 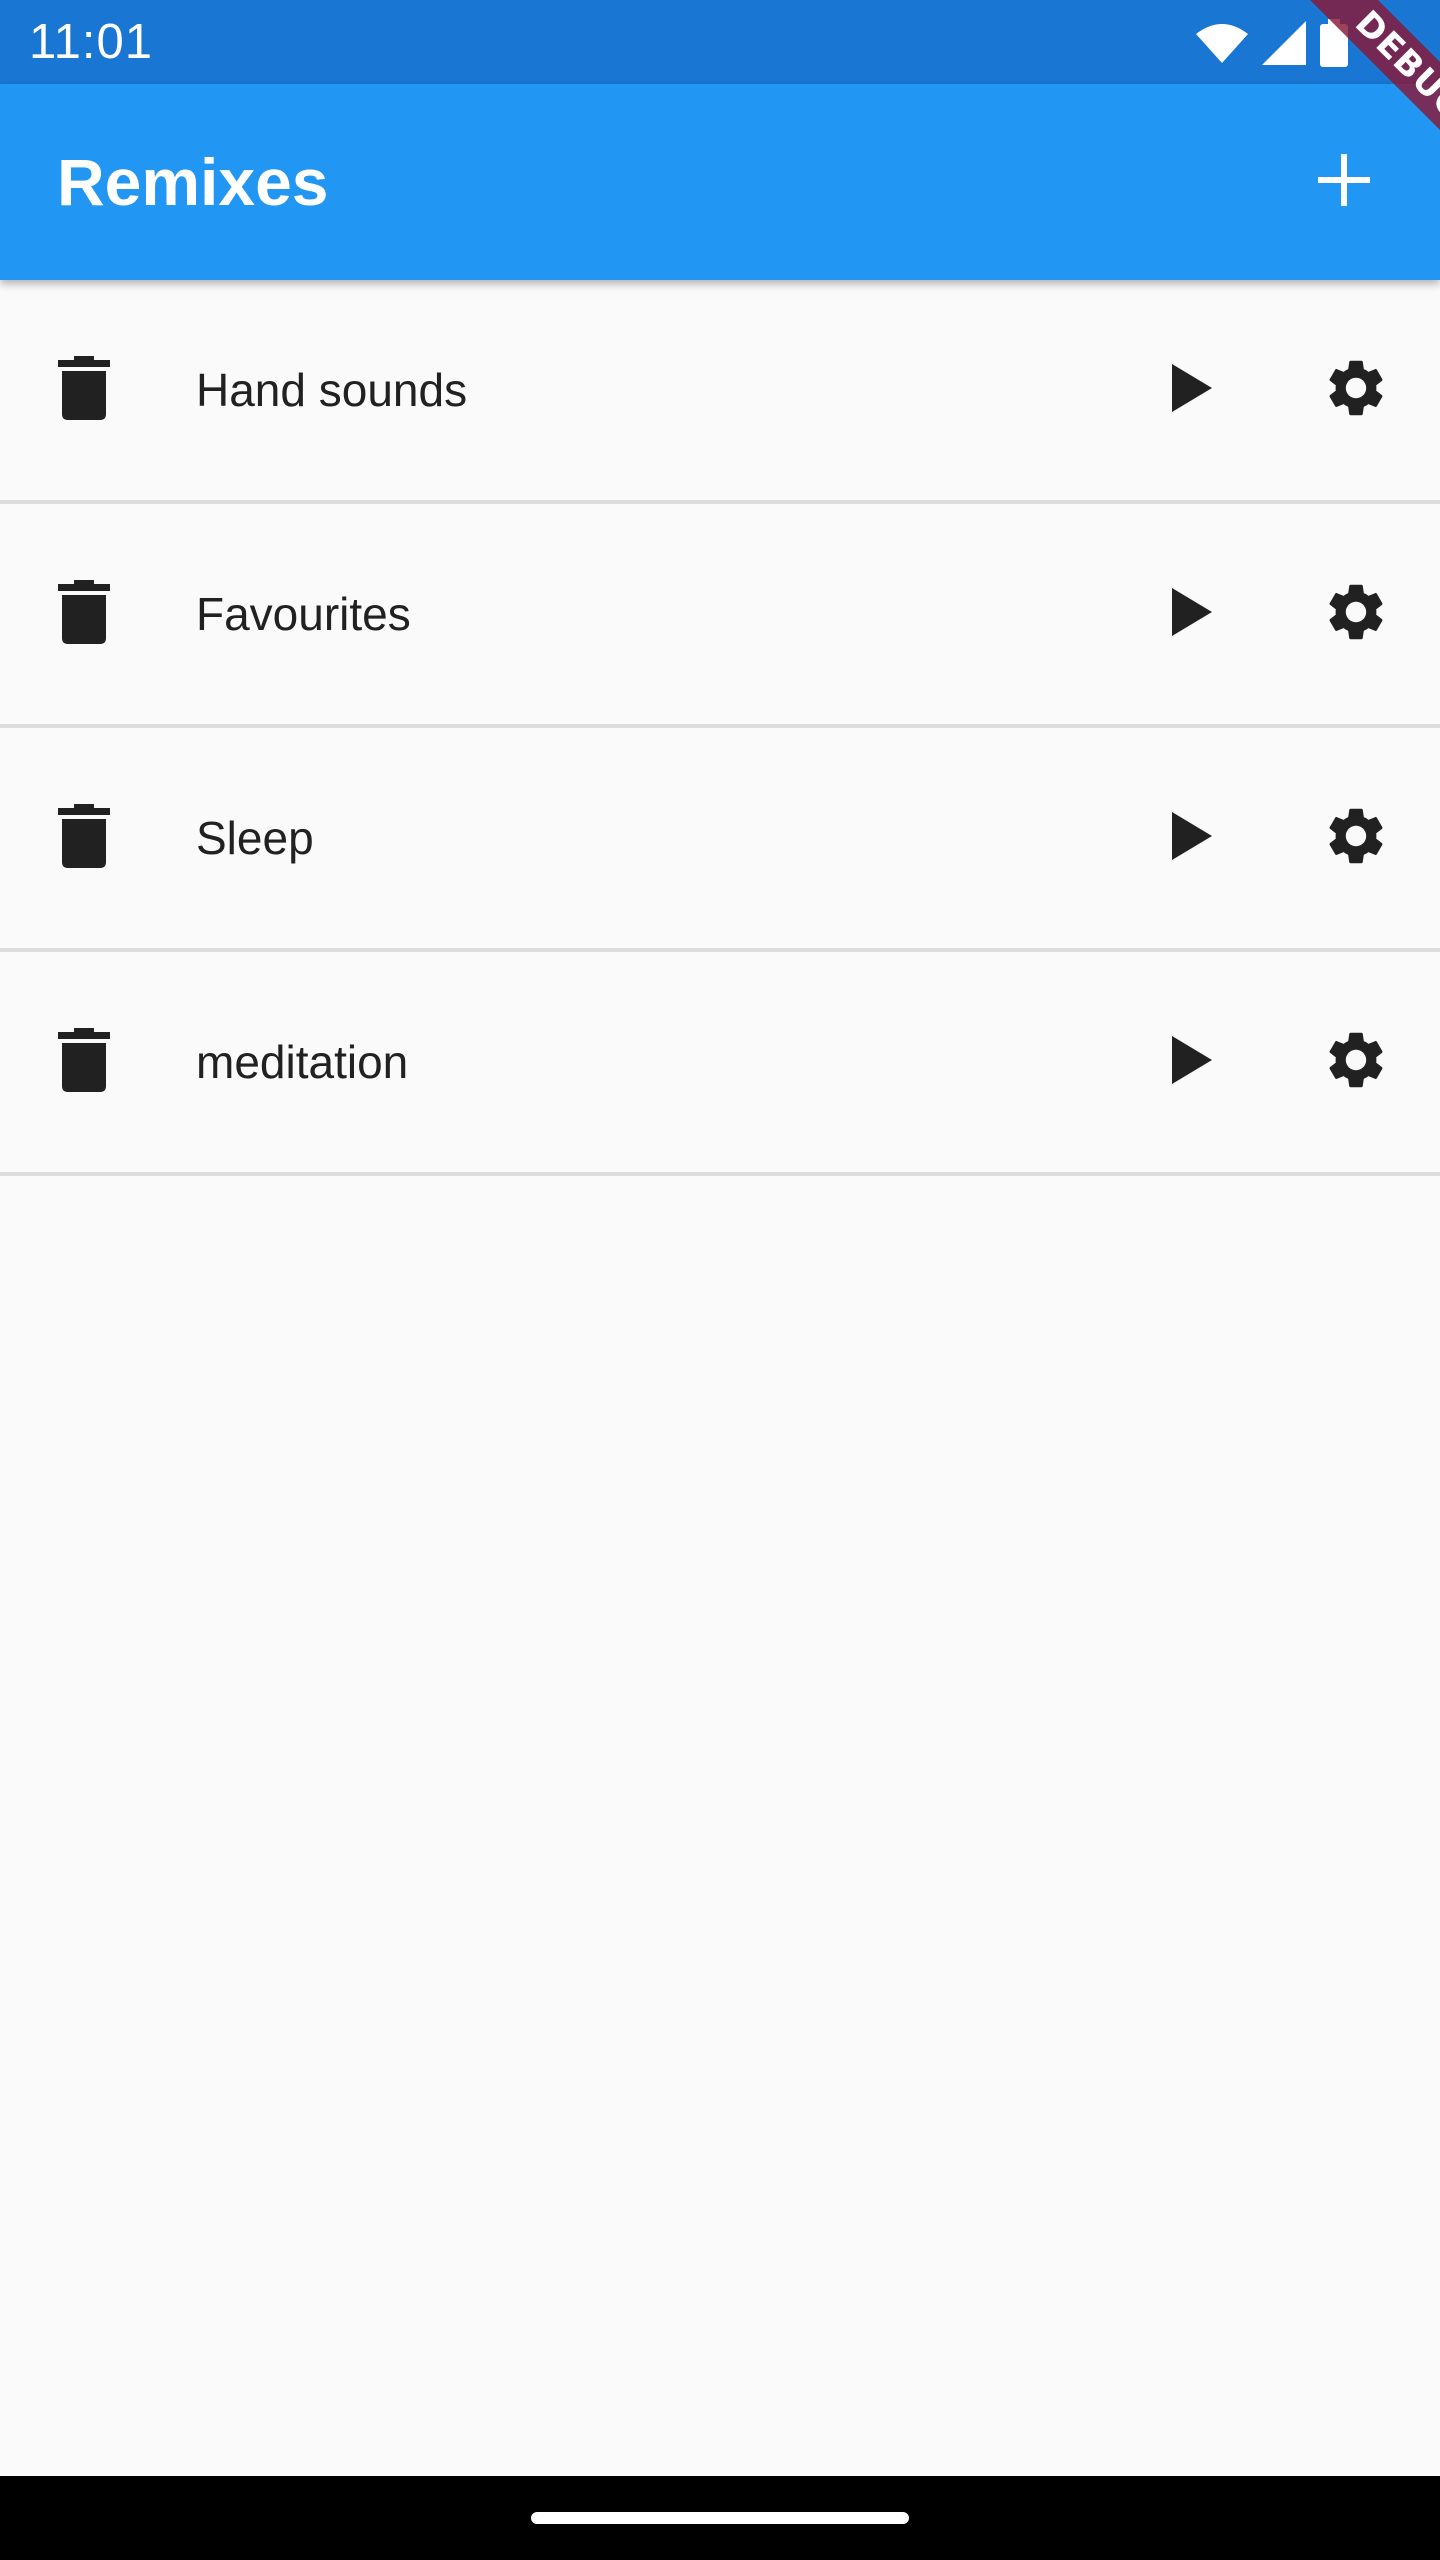 I want to click on app-bar: Remixes, so click(x=720, y=182).